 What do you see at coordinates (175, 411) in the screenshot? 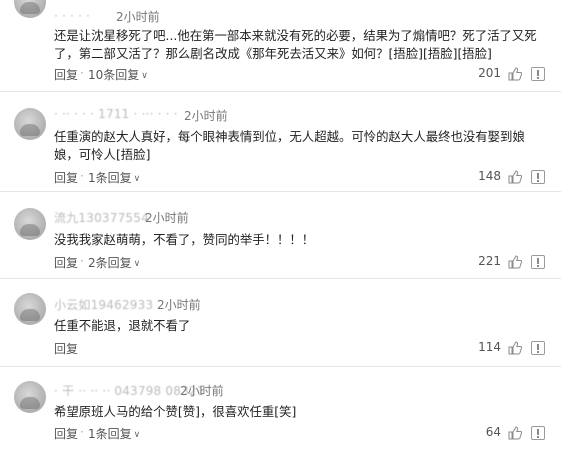
I see `comment-text: 希望原班人马的给个赞[赞]，很喜欢任重[笑]` at bounding box center [175, 411].